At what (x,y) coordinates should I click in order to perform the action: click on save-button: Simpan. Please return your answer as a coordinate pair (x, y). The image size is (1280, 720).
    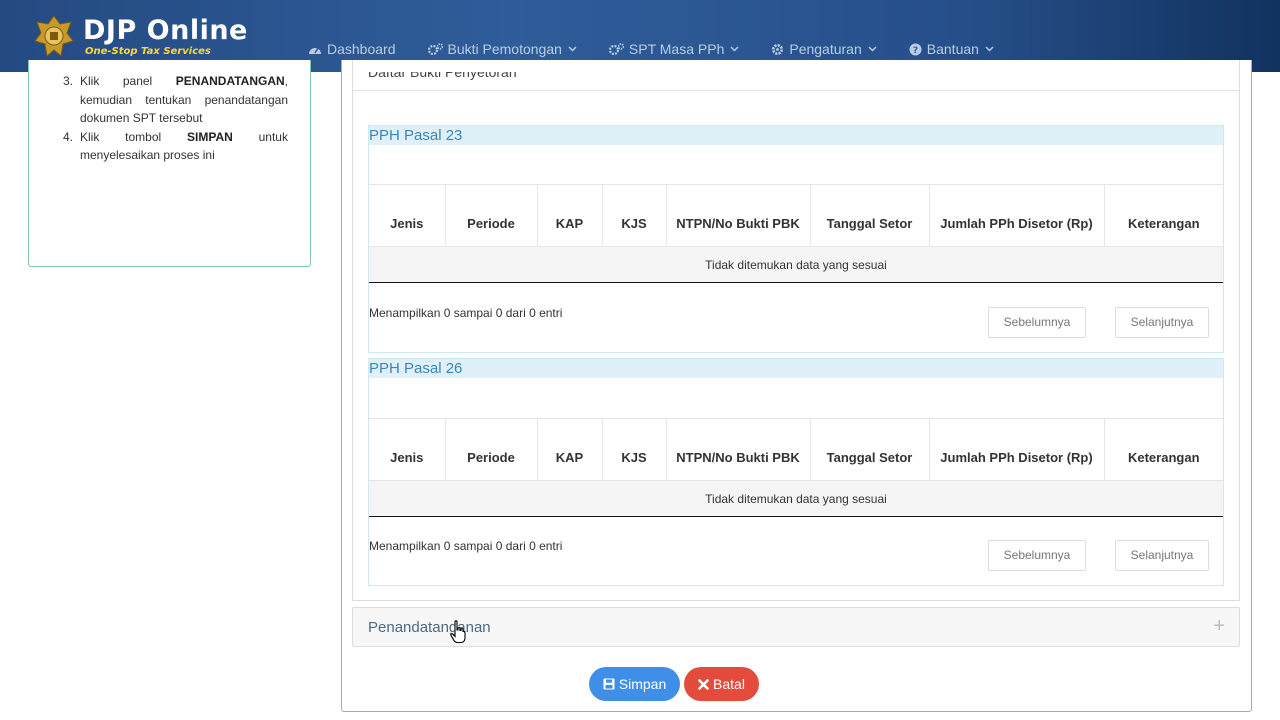
    Looking at the image, I should click on (634, 684).